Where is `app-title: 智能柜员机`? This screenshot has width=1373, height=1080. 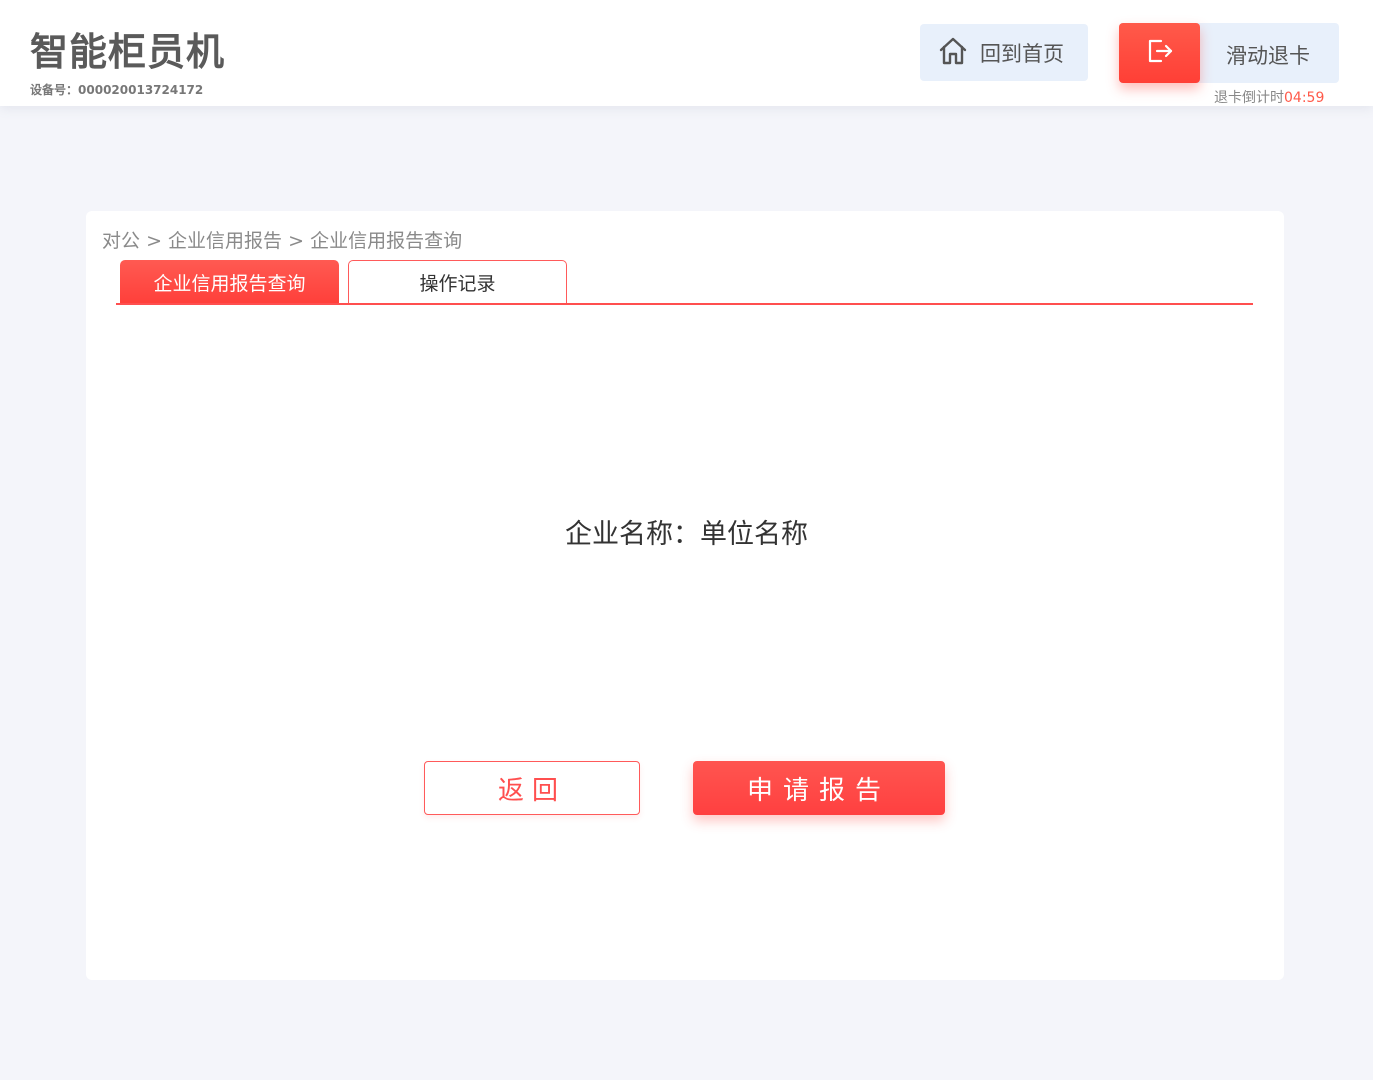
app-title: 智能柜员机 is located at coordinates (128, 52).